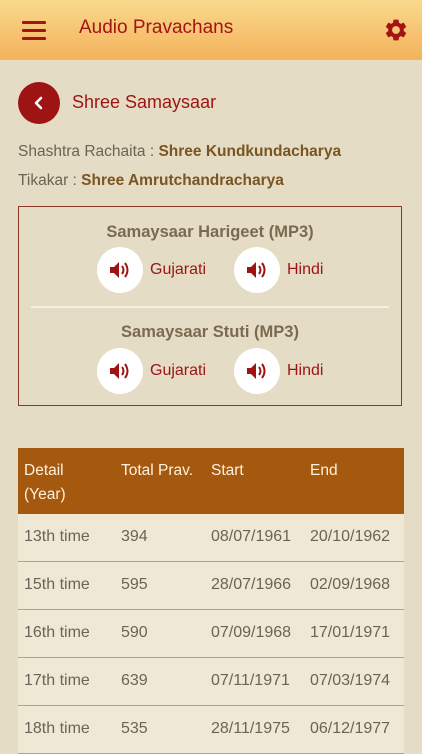  I want to click on stuti-gujarati-play-button, so click(120, 371).